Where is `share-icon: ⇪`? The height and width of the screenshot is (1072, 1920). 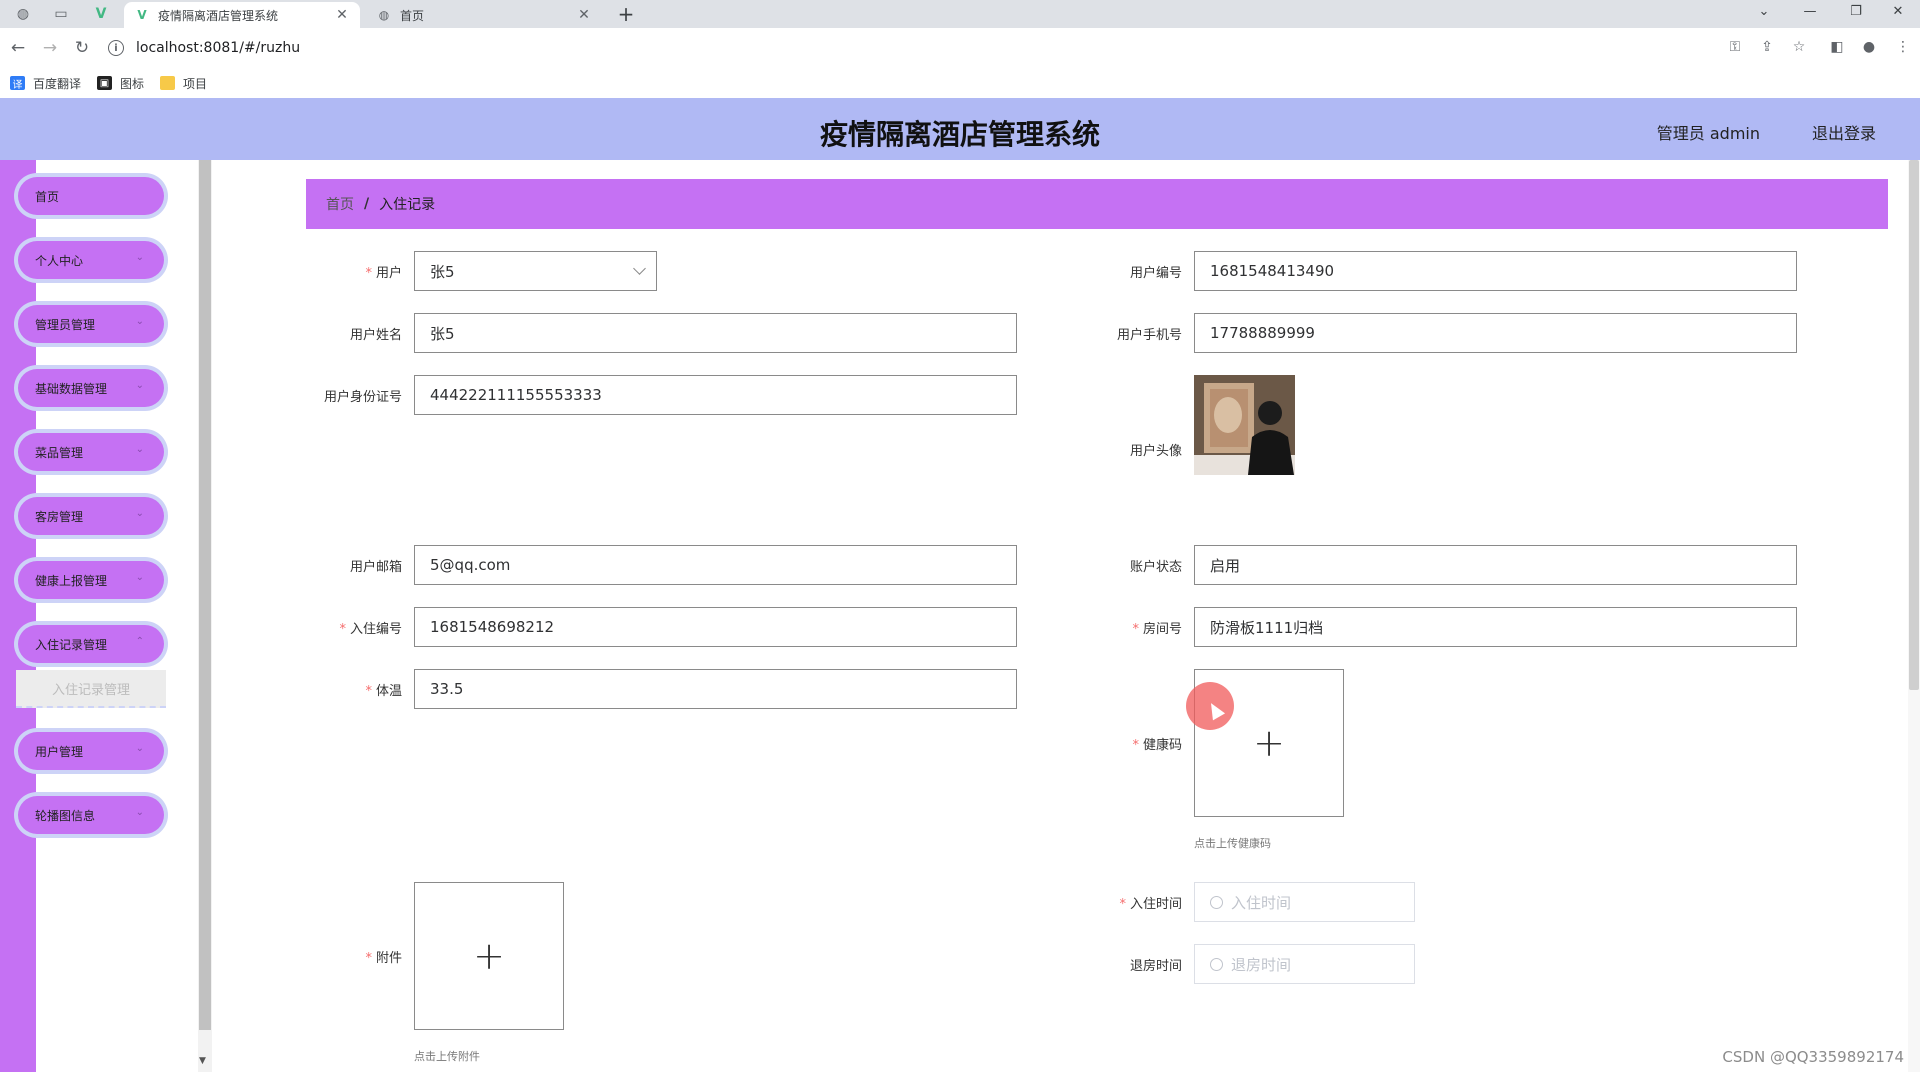 share-icon: ⇪ is located at coordinates (1767, 47).